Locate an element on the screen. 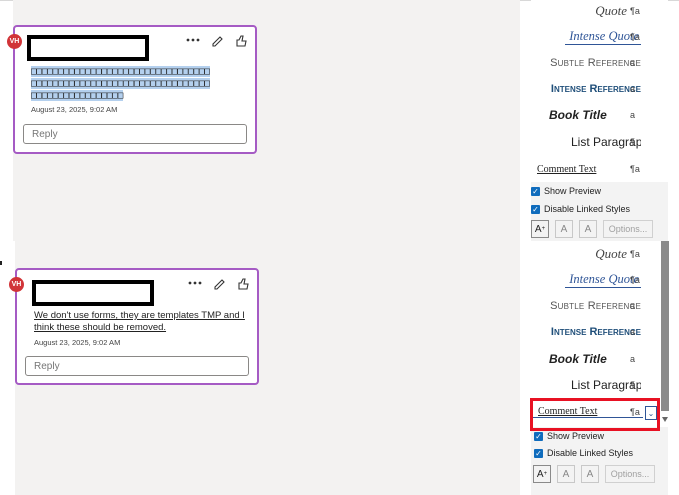  comment-line: □□□□□□□□□□□□□□□□□ is located at coordinates (77, 95).